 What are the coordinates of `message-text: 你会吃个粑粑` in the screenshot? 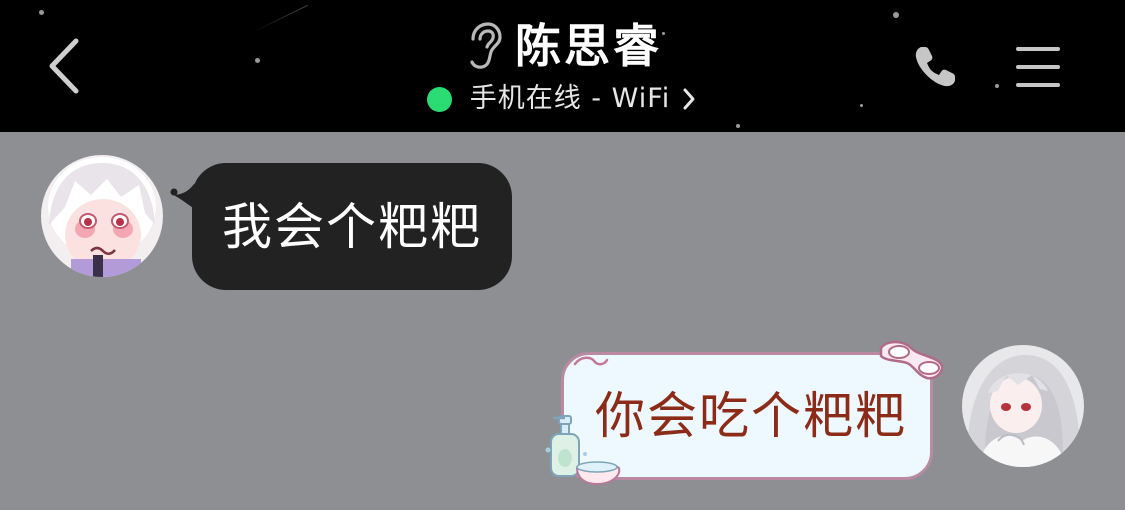 It's located at (751, 416).